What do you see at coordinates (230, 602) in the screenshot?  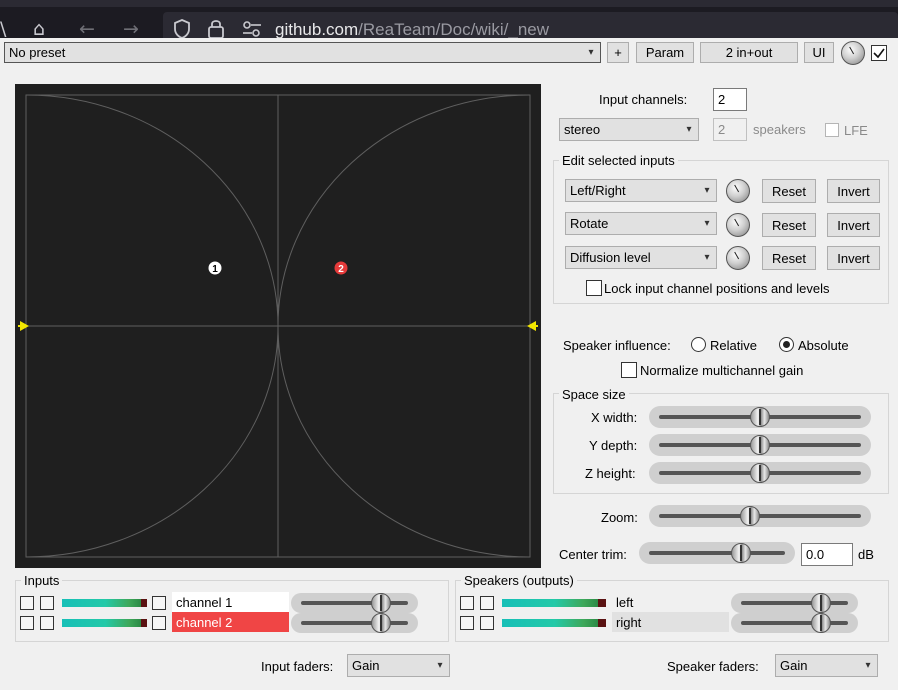 I see `input-1-name: channel 1` at bounding box center [230, 602].